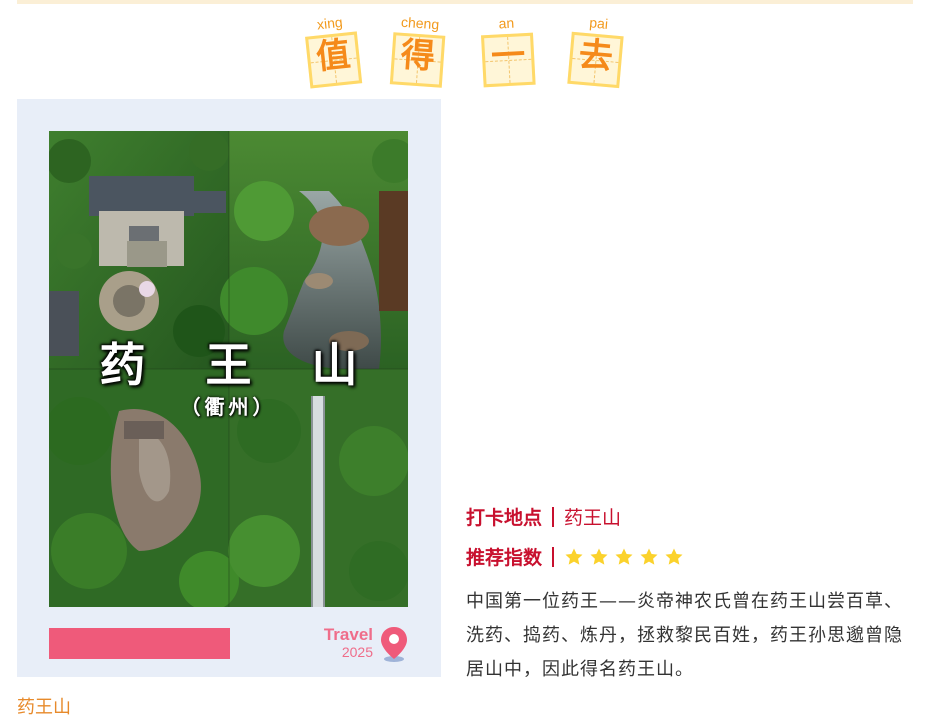  What do you see at coordinates (357, 652) in the screenshot?
I see `travel-year: 2025` at bounding box center [357, 652].